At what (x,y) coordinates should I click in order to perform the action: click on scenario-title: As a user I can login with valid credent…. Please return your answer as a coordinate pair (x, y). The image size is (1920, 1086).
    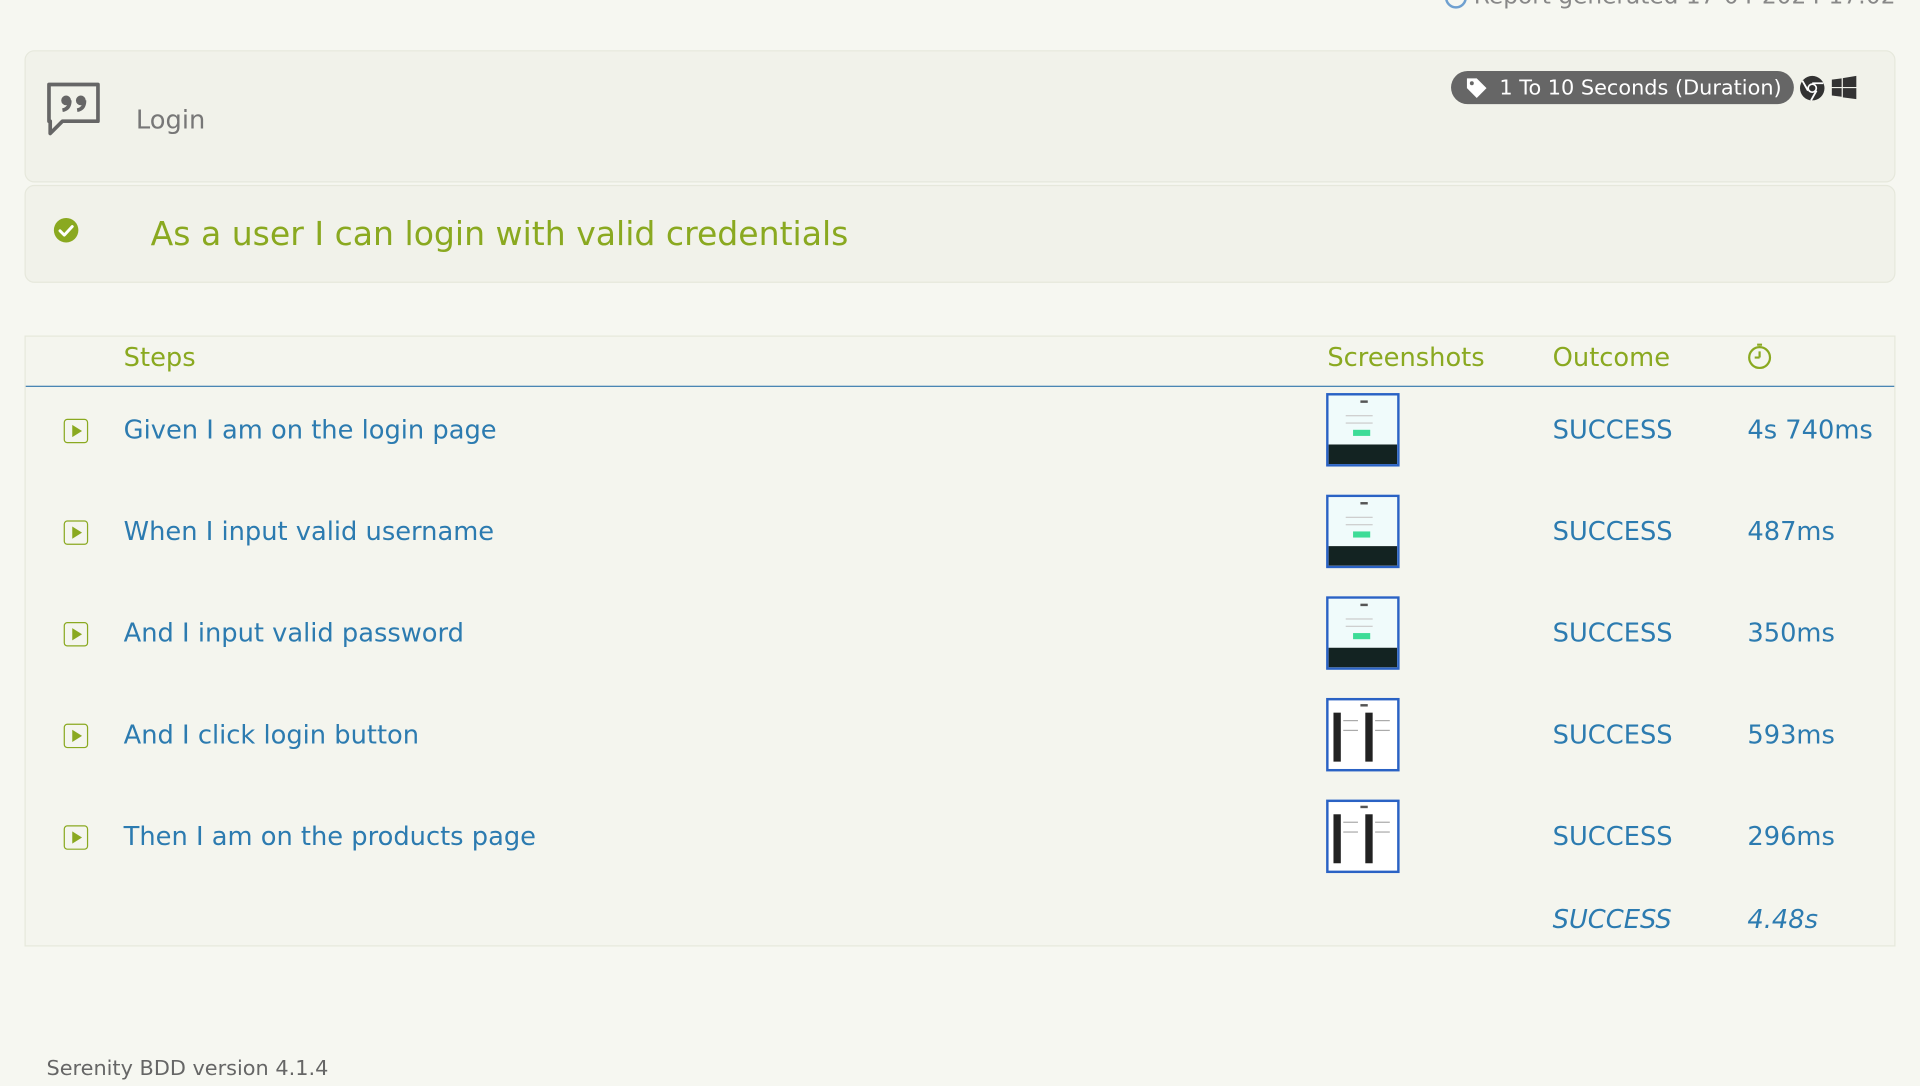
    Looking at the image, I should click on (499, 234).